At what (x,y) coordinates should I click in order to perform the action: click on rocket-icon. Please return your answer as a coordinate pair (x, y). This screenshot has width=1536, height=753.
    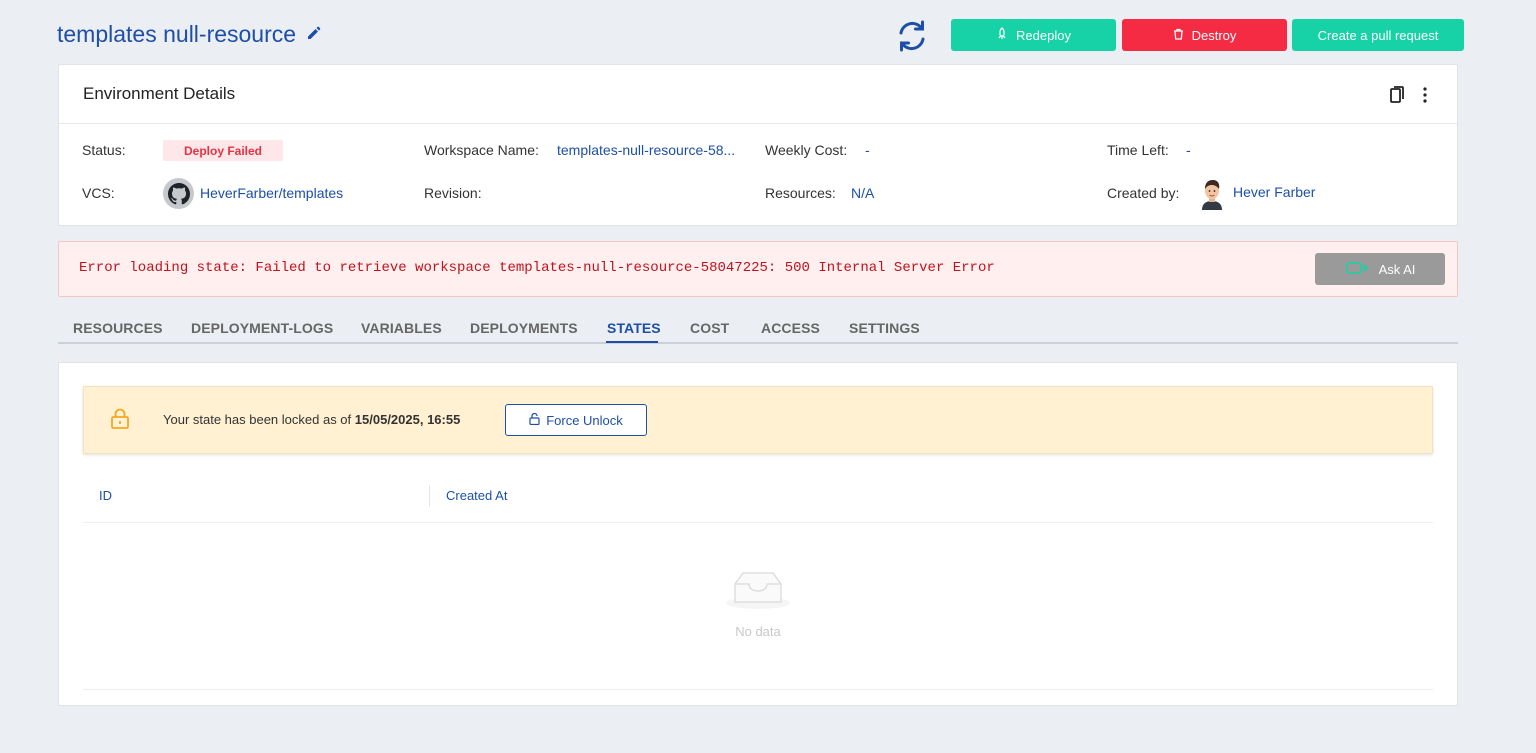
    Looking at the image, I should click on (1002, 35).